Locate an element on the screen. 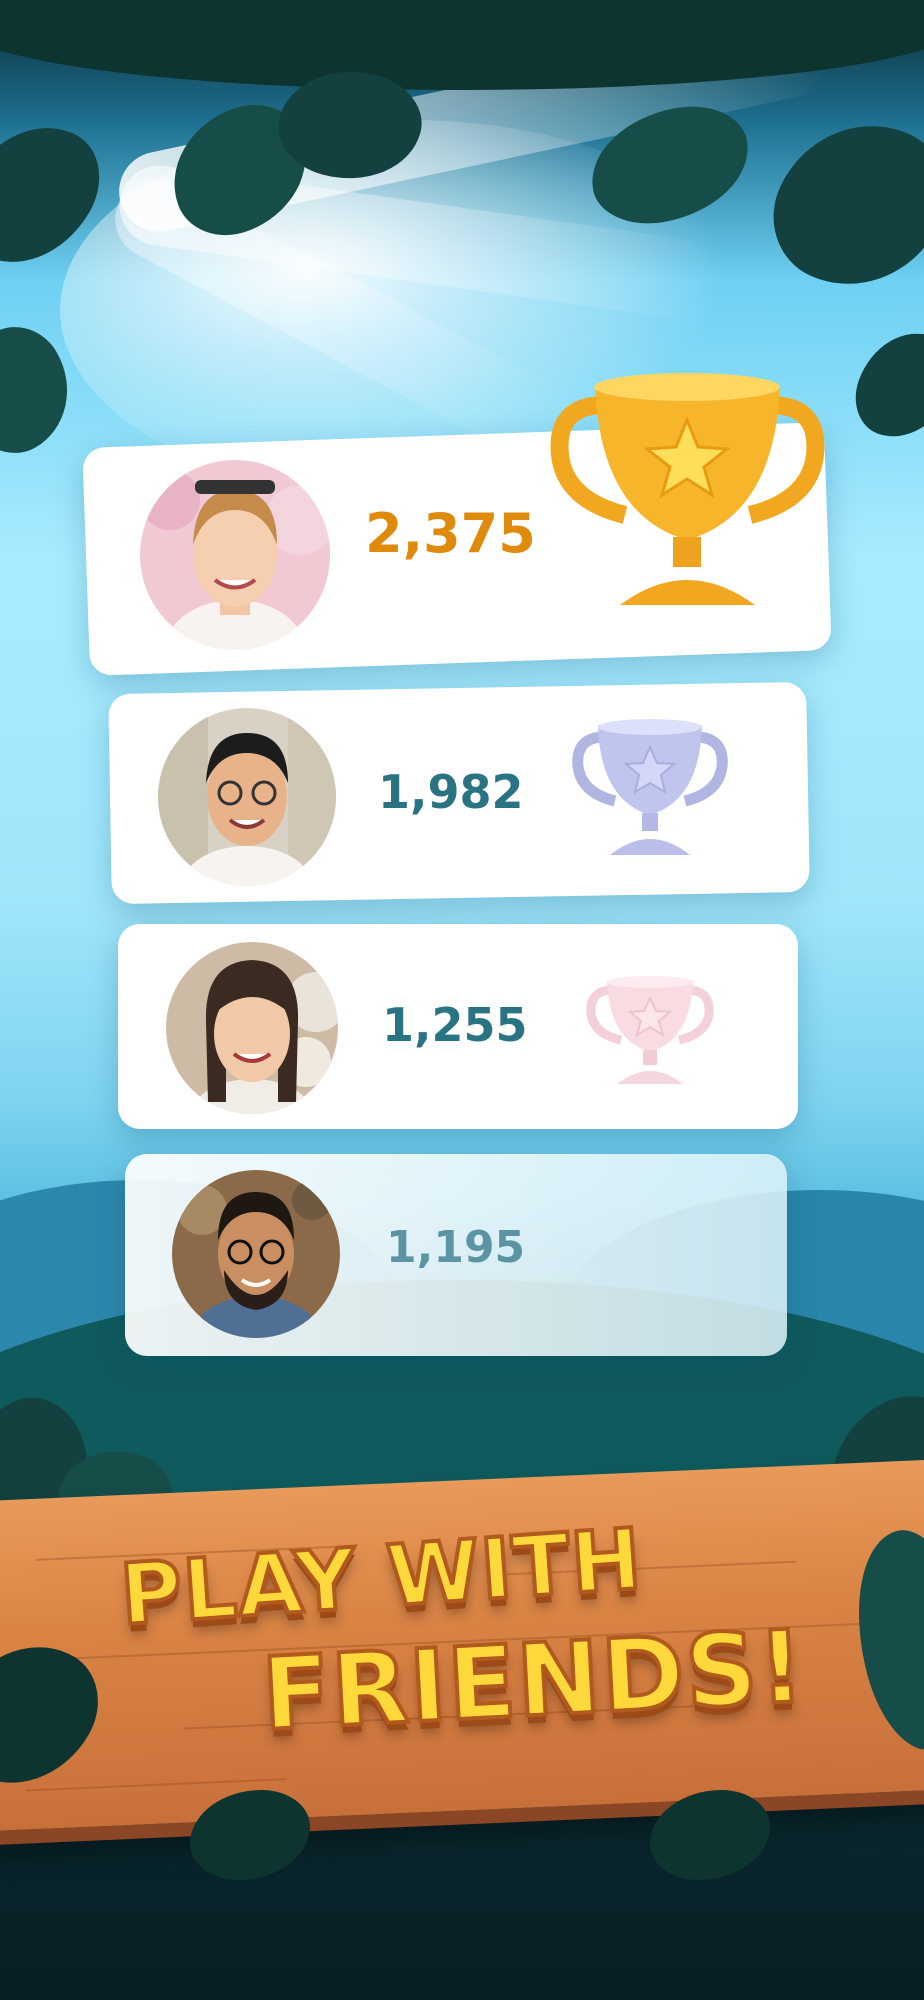  gold-trophy-icon is located at coordinates (687, 490).